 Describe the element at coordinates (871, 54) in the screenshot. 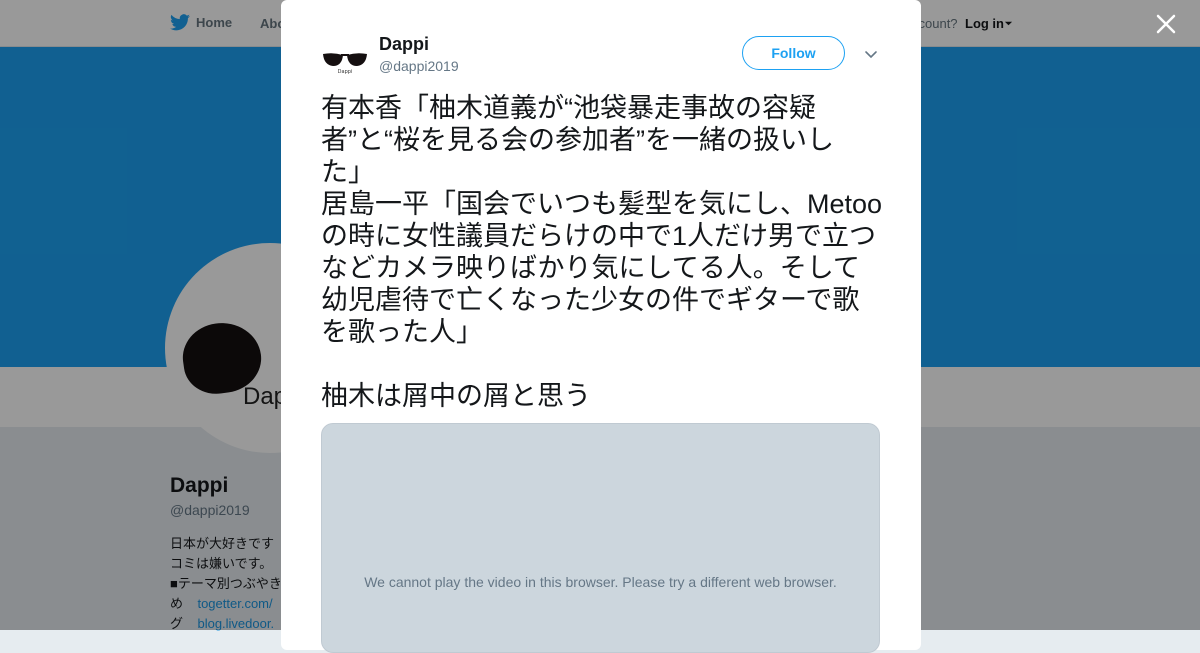

I see `chevron-down-icon` at that location.